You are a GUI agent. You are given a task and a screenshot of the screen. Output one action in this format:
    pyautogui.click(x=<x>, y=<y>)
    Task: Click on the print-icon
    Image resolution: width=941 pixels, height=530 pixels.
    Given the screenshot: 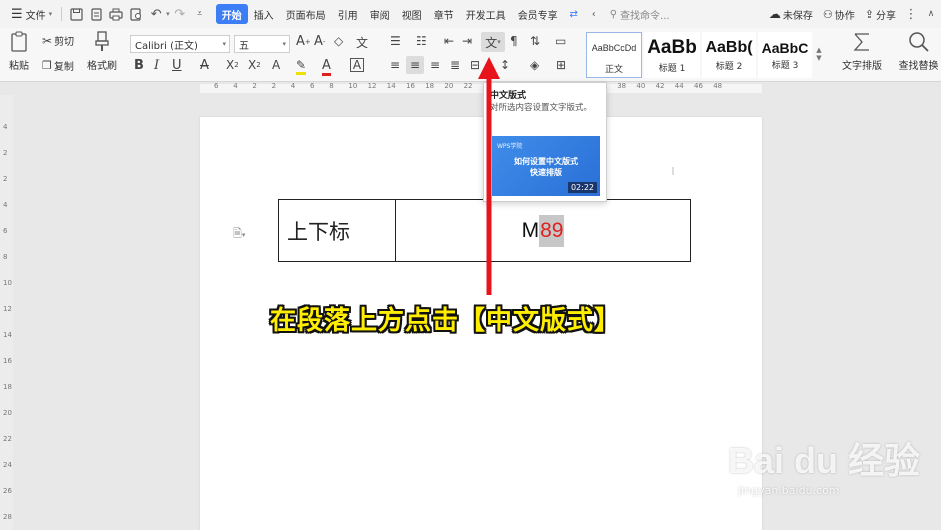 What is the action you would take?
    pyautogui.click(x=116, y=14)
    